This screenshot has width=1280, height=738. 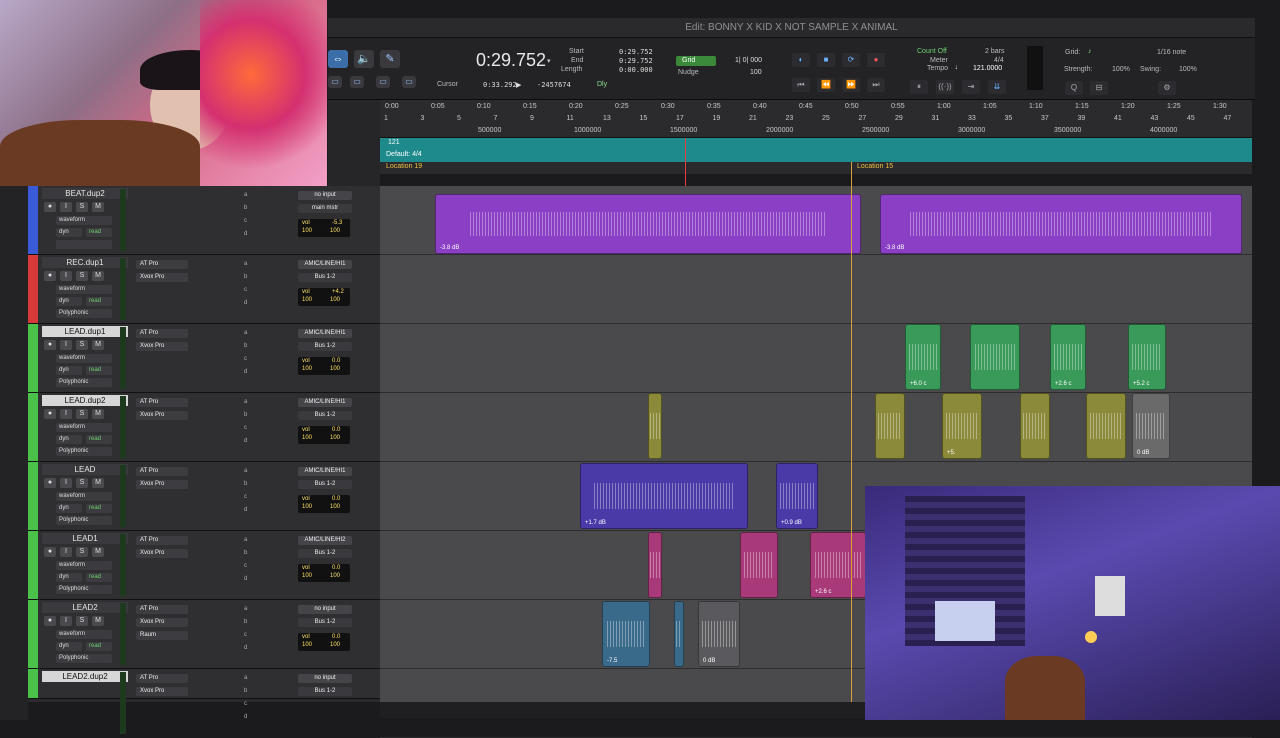 What do you see at coordinates (951, 453) in the screenshot?
I see `clip-gain: +5.` at bounding box center [951, 453].